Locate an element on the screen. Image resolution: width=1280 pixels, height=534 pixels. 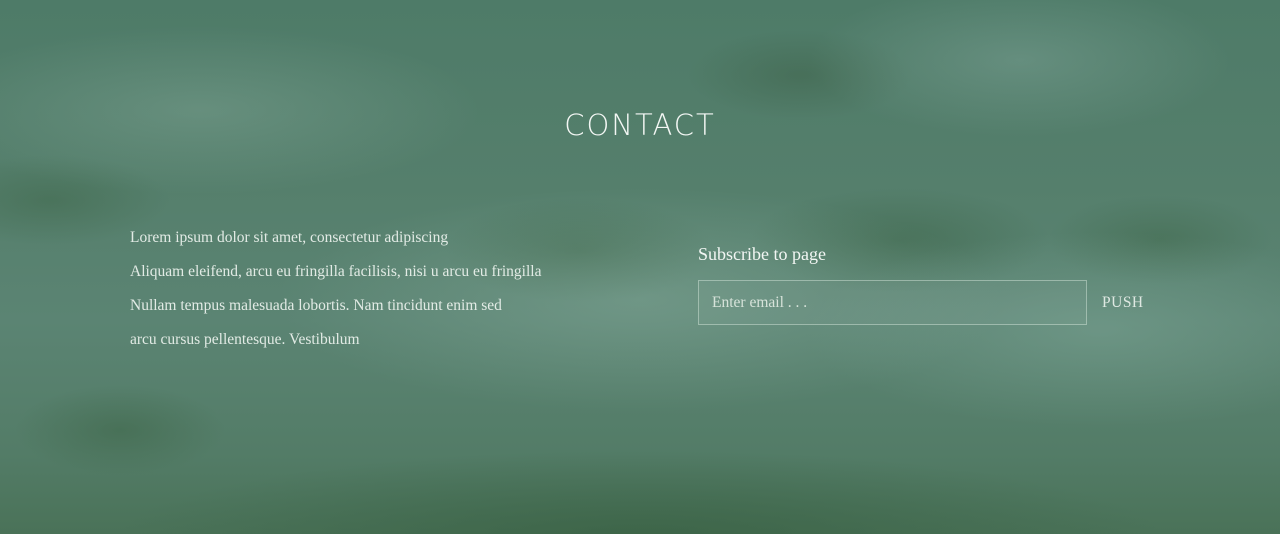
subscribe-form-row: PUSH is located at coordinates (928, 302).